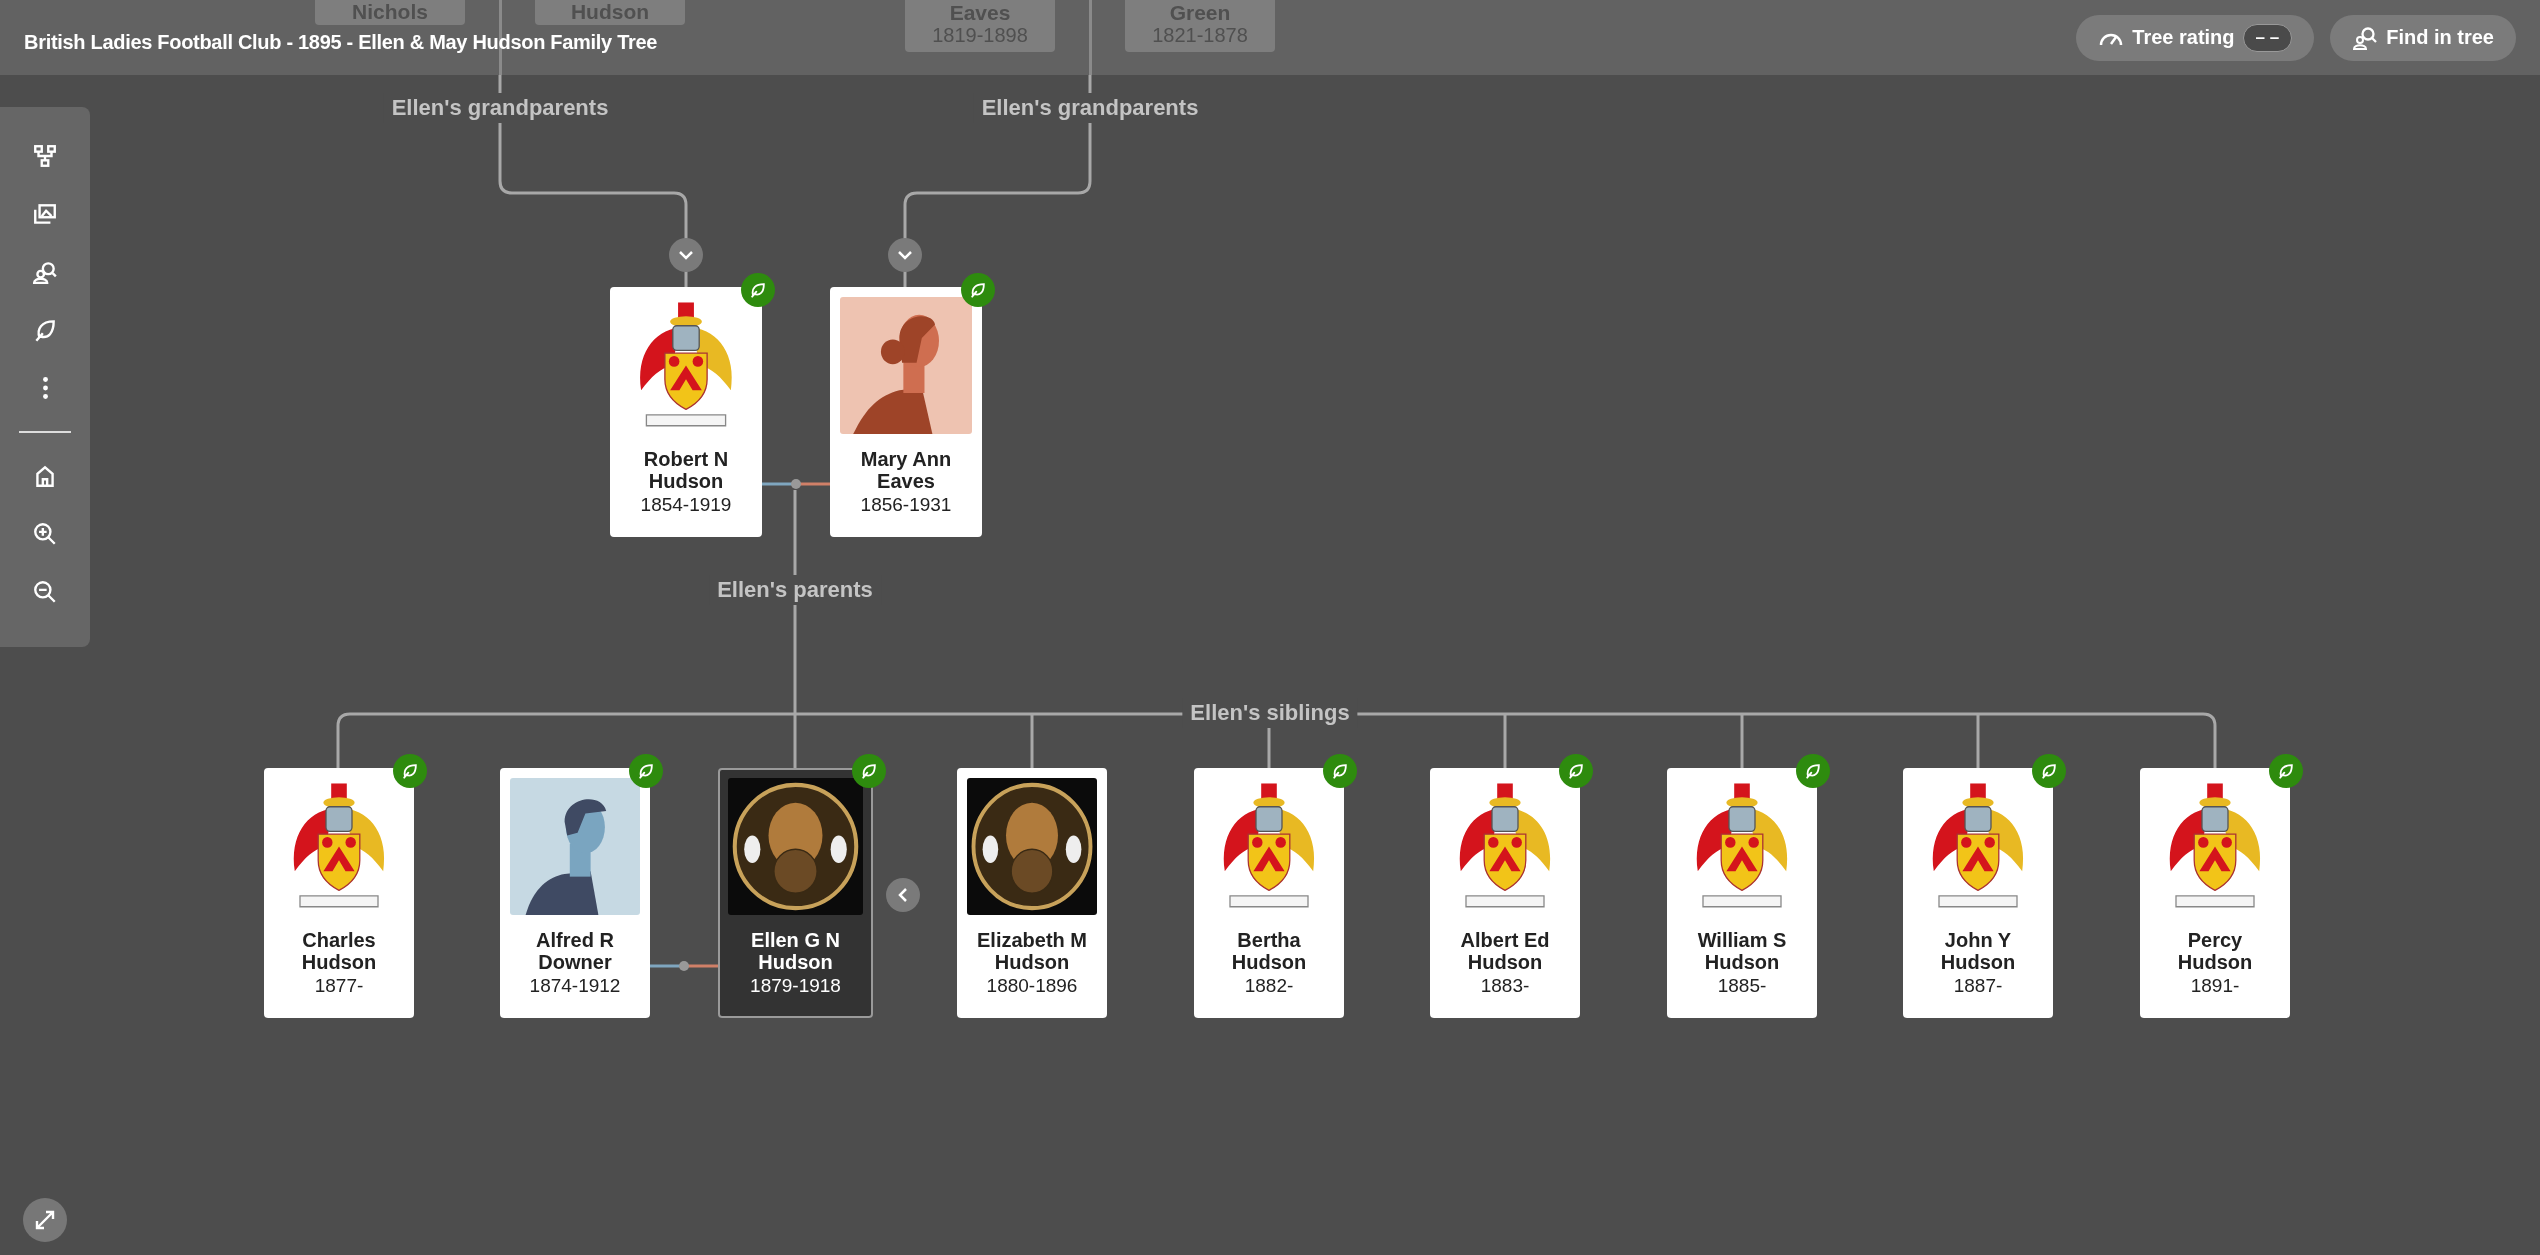 The width and height of the screenshot is (2540, 1255). Describe the element at coordinates (795, 893) in the screenshot. I see `person-card: Ellen G N Hudson 1879-1918` at that location.